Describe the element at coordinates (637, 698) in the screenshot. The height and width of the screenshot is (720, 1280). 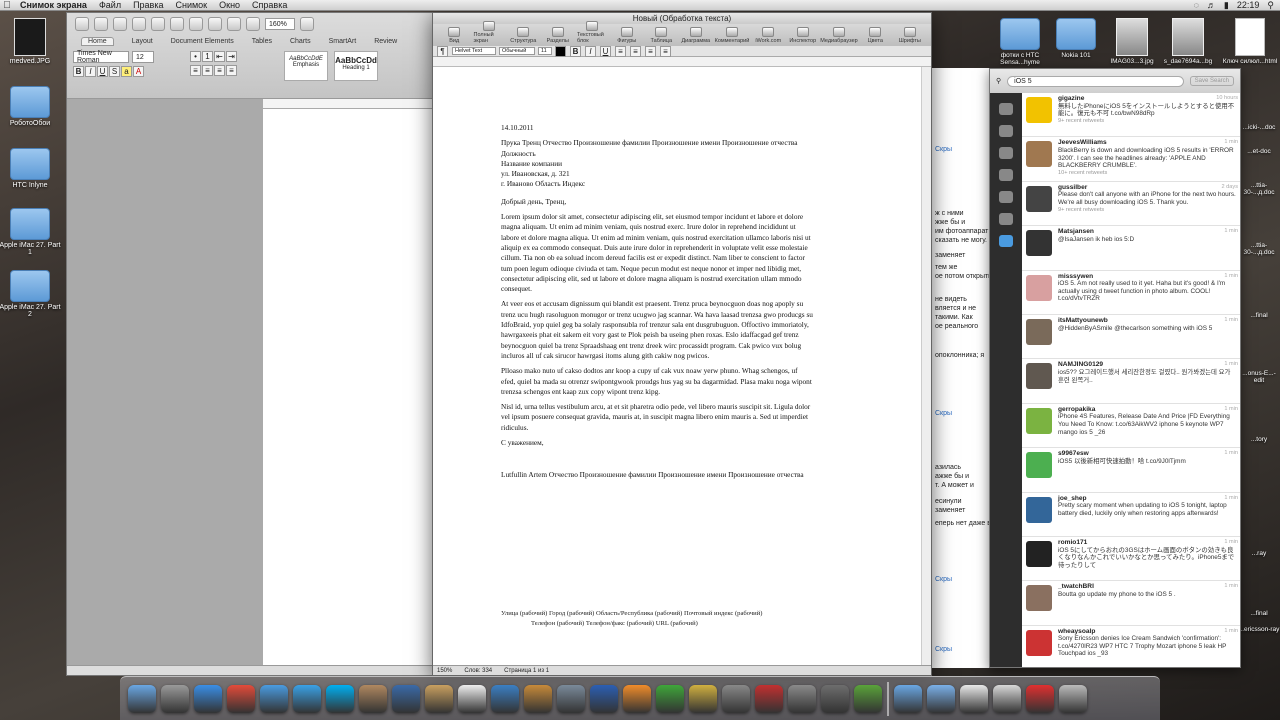
I see `pages-icon` at that location.